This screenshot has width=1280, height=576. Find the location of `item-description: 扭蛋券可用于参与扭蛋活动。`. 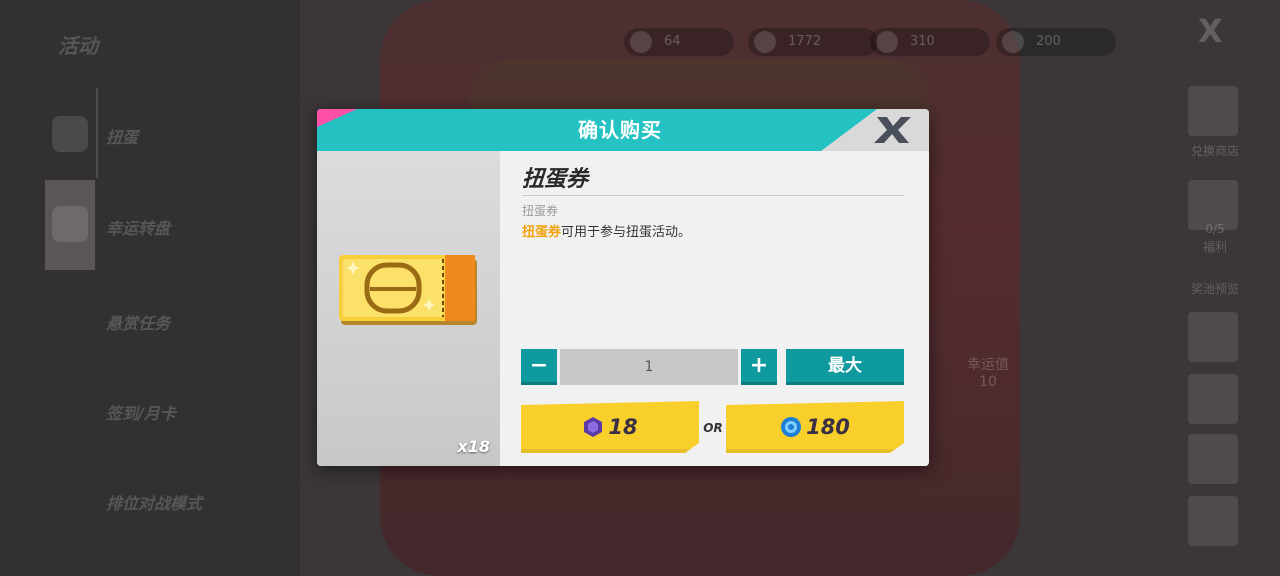

item-description: 扭蛋券可用于参与扭蛋活动。 is located at coordinates (606, 230).